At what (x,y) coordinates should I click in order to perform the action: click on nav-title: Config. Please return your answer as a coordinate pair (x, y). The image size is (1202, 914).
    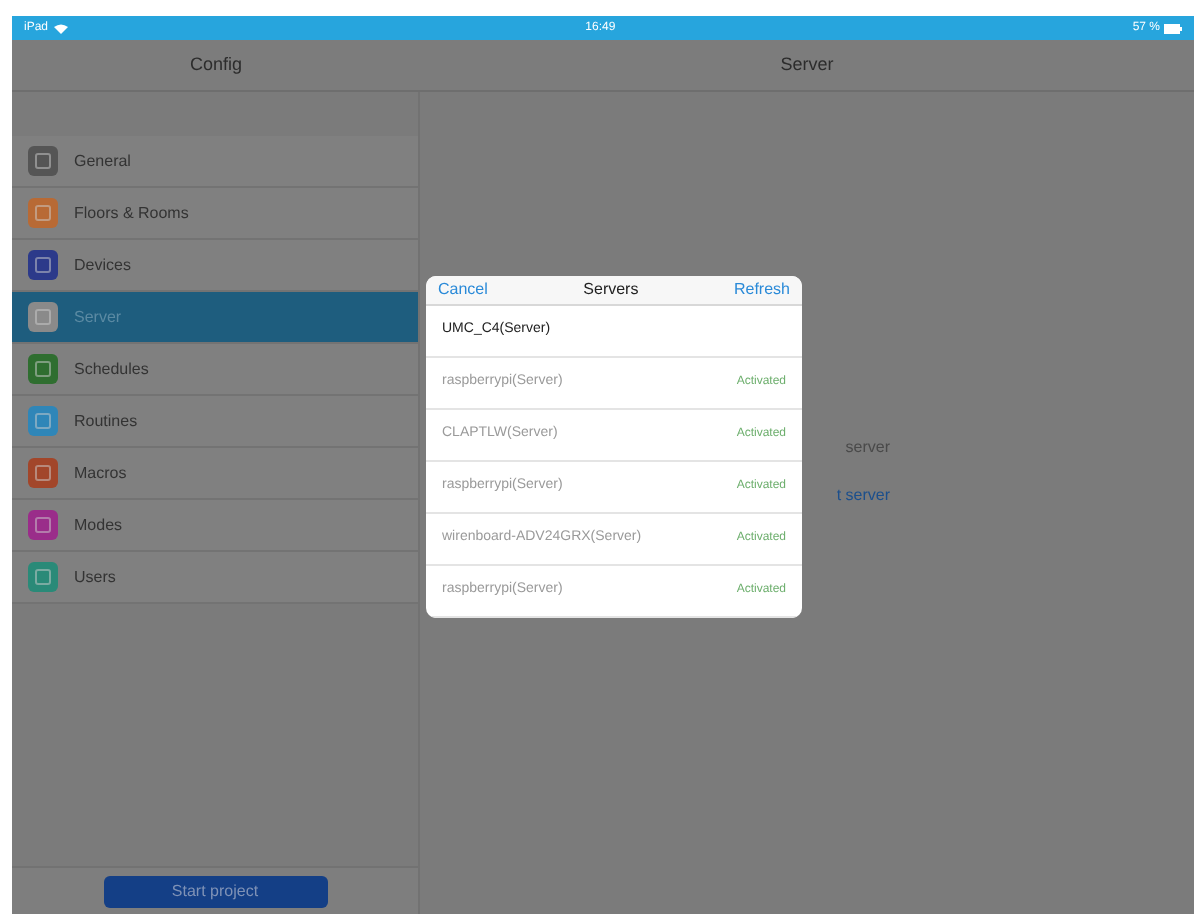
    Looking at the image, I should click on (215, 64).